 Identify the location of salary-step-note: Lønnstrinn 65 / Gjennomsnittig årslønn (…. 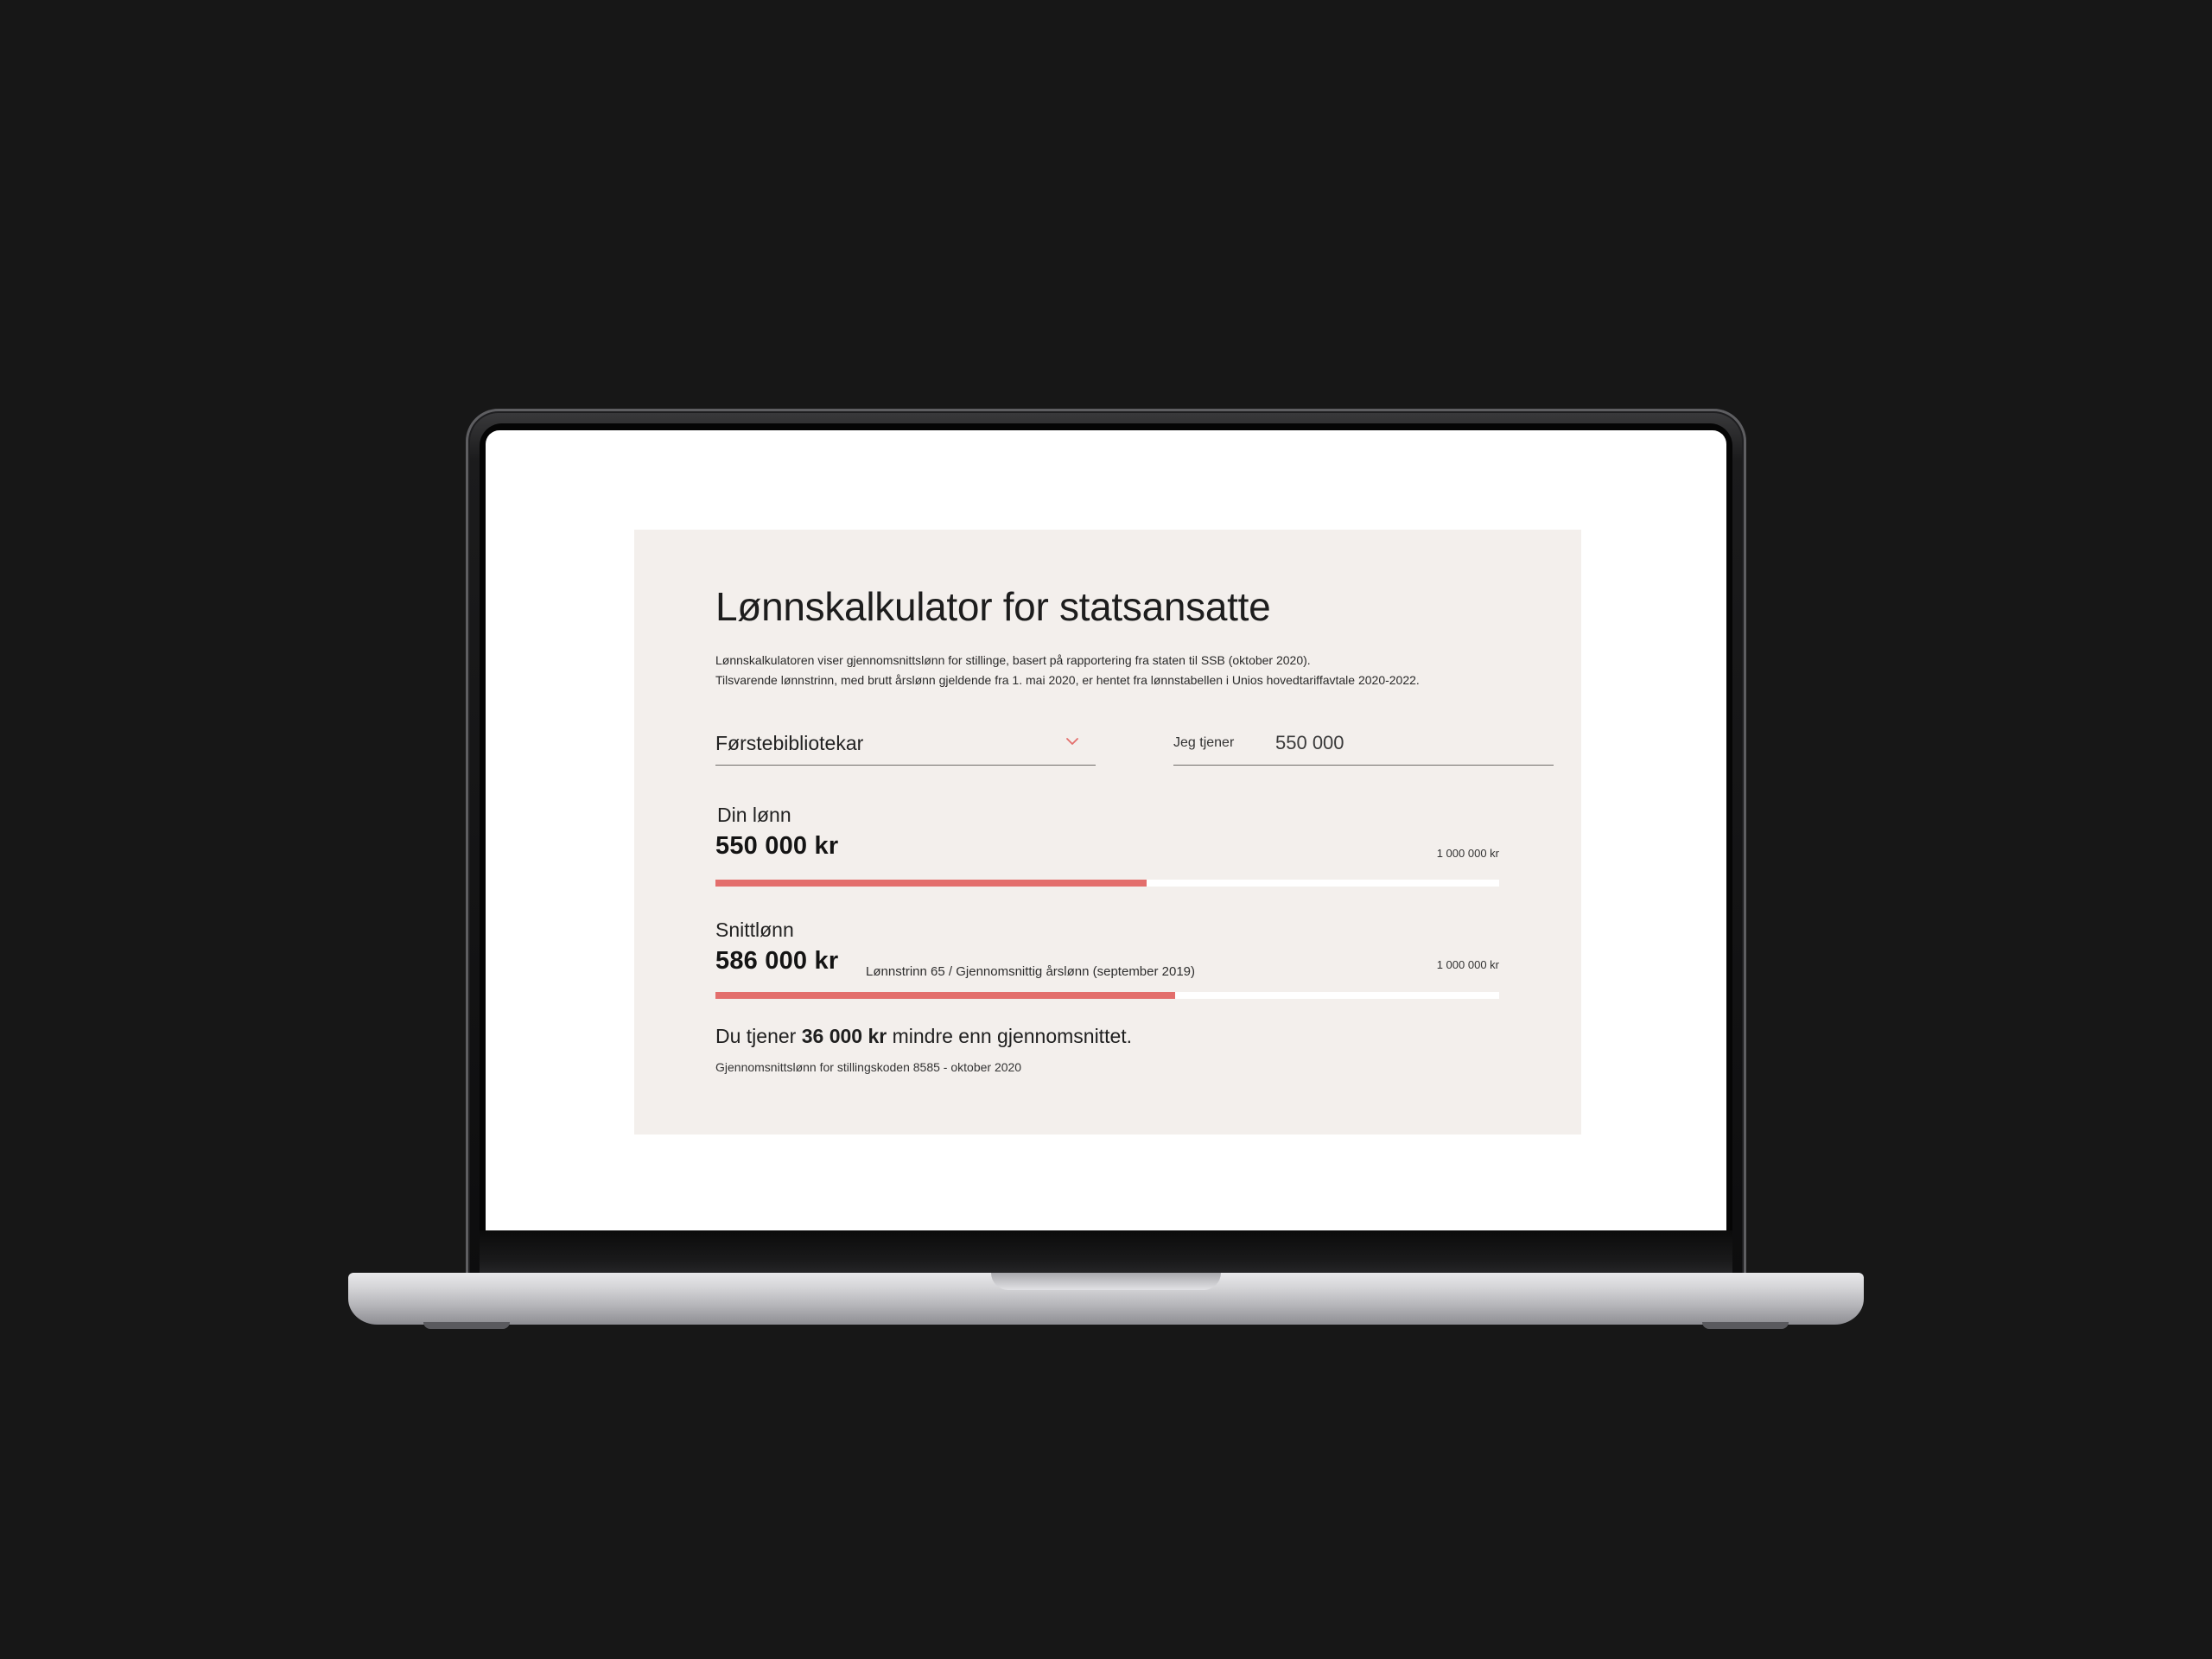
(1031, 971).